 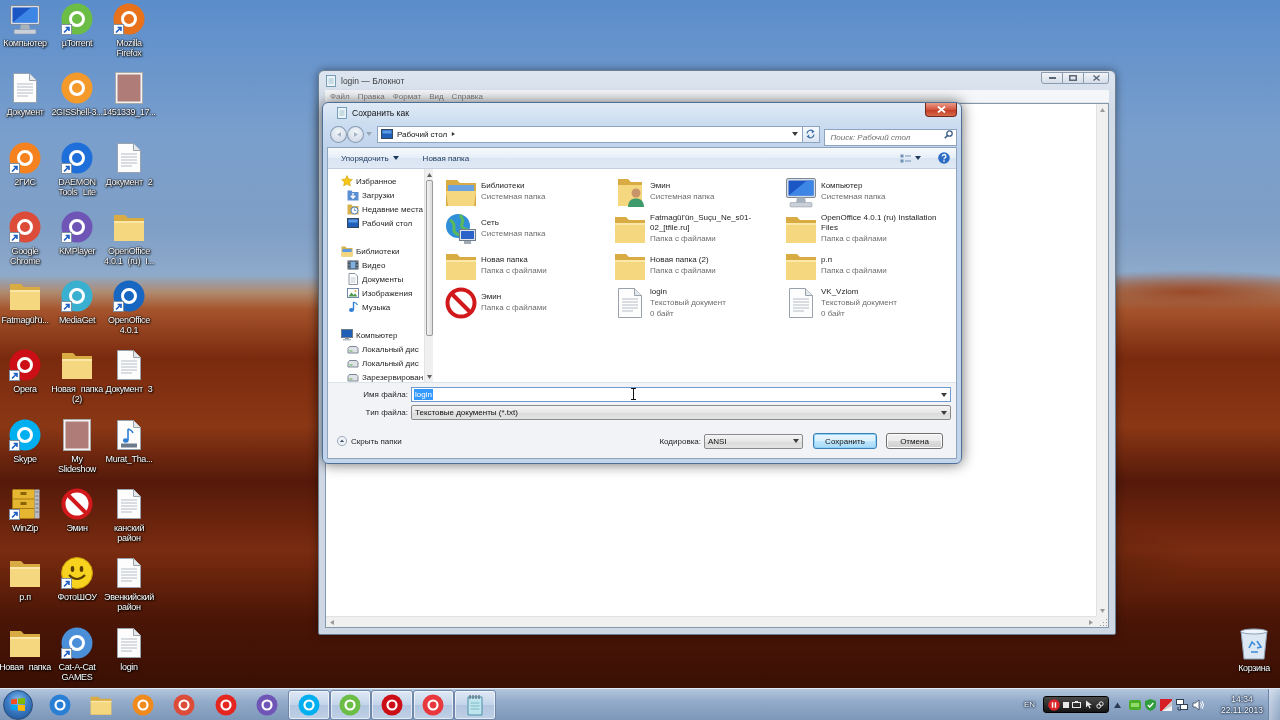 What do you see at coordinates (1254, 644) in the screenshot?
I see `recycle-bin-icon` at bounding box center [1254, 644].